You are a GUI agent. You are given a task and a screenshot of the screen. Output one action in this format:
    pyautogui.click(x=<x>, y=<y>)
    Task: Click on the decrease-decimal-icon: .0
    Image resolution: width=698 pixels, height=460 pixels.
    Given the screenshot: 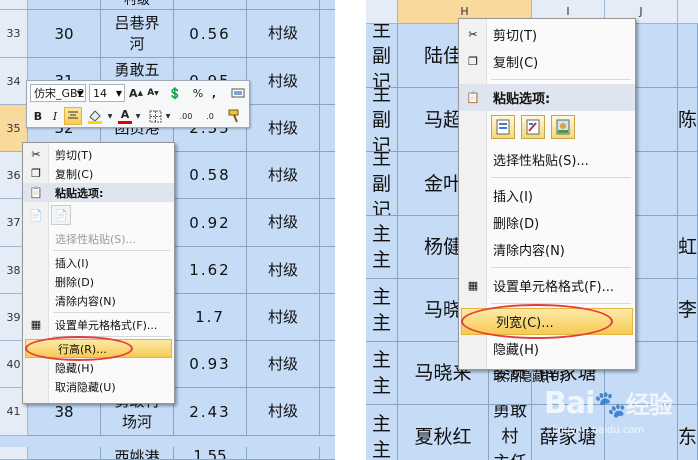 What is the action you would take?
    pyautogui.click(x=210, y=116)
    